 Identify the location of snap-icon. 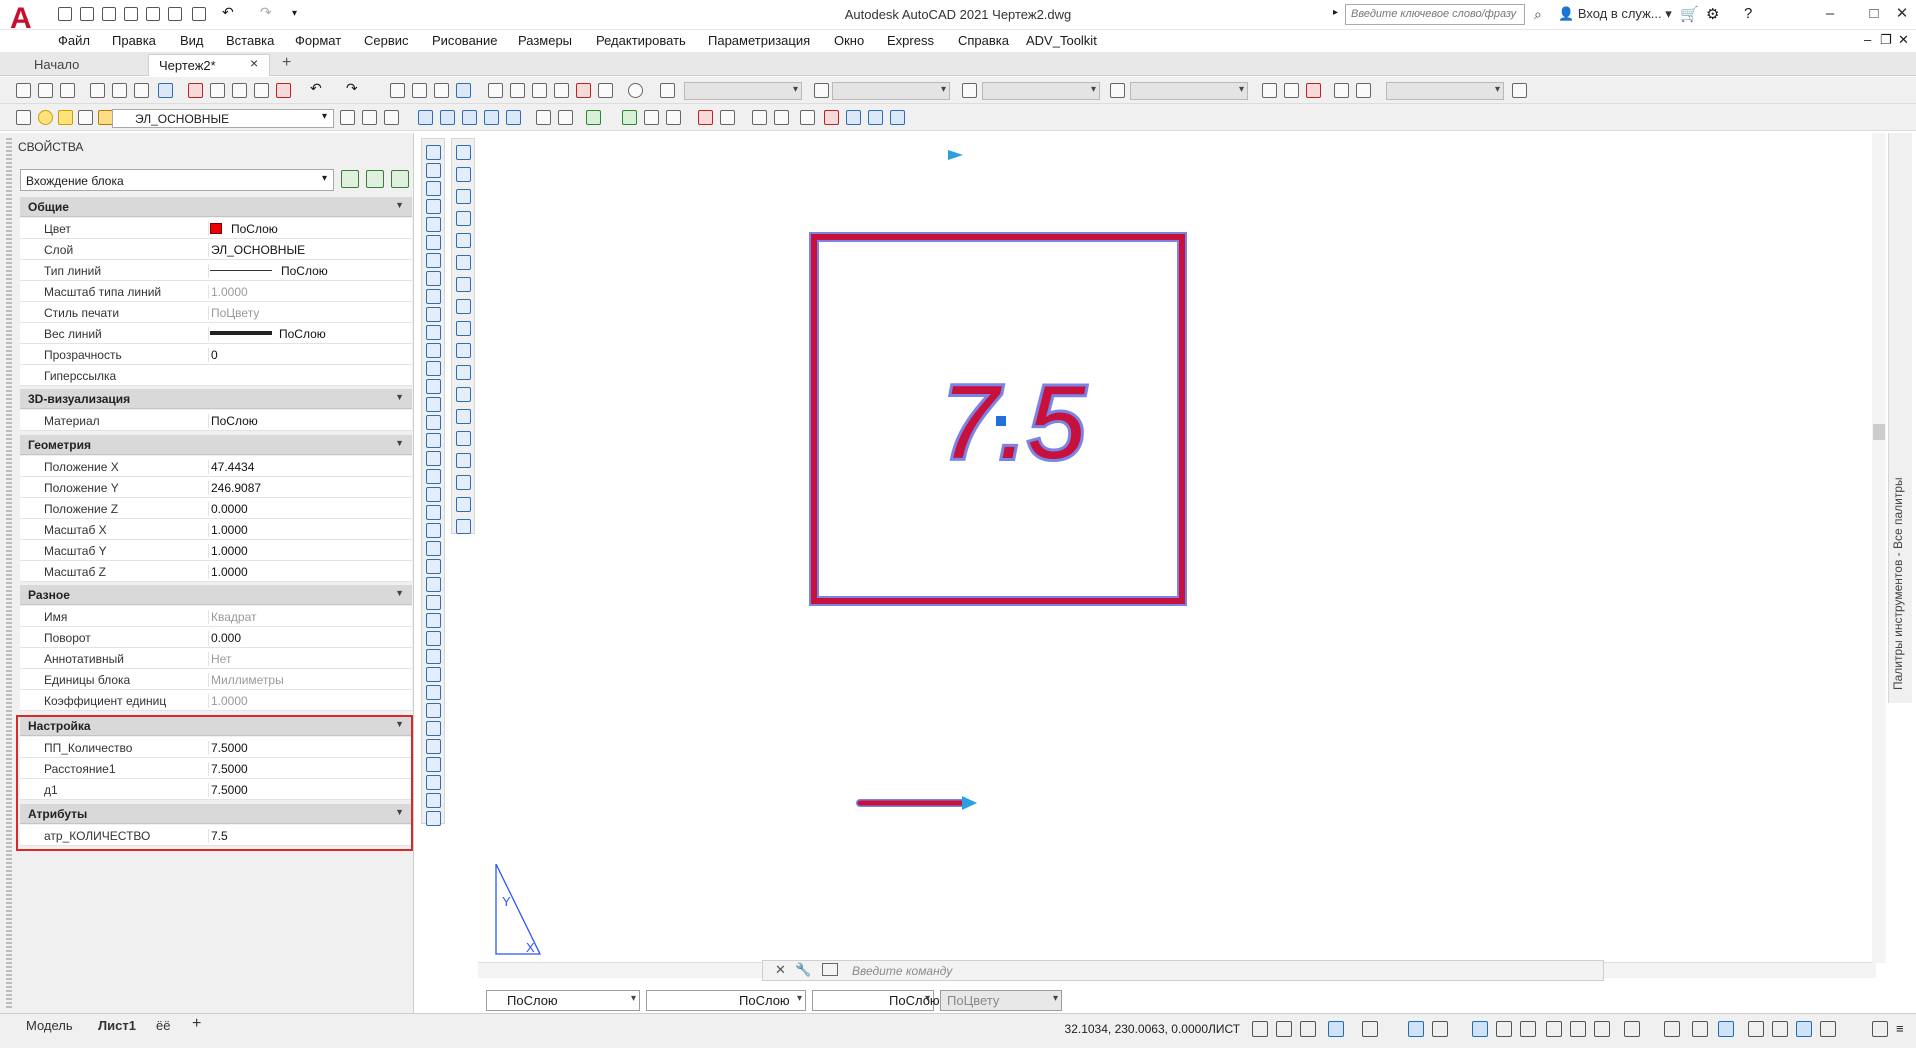
(1284, 1029).